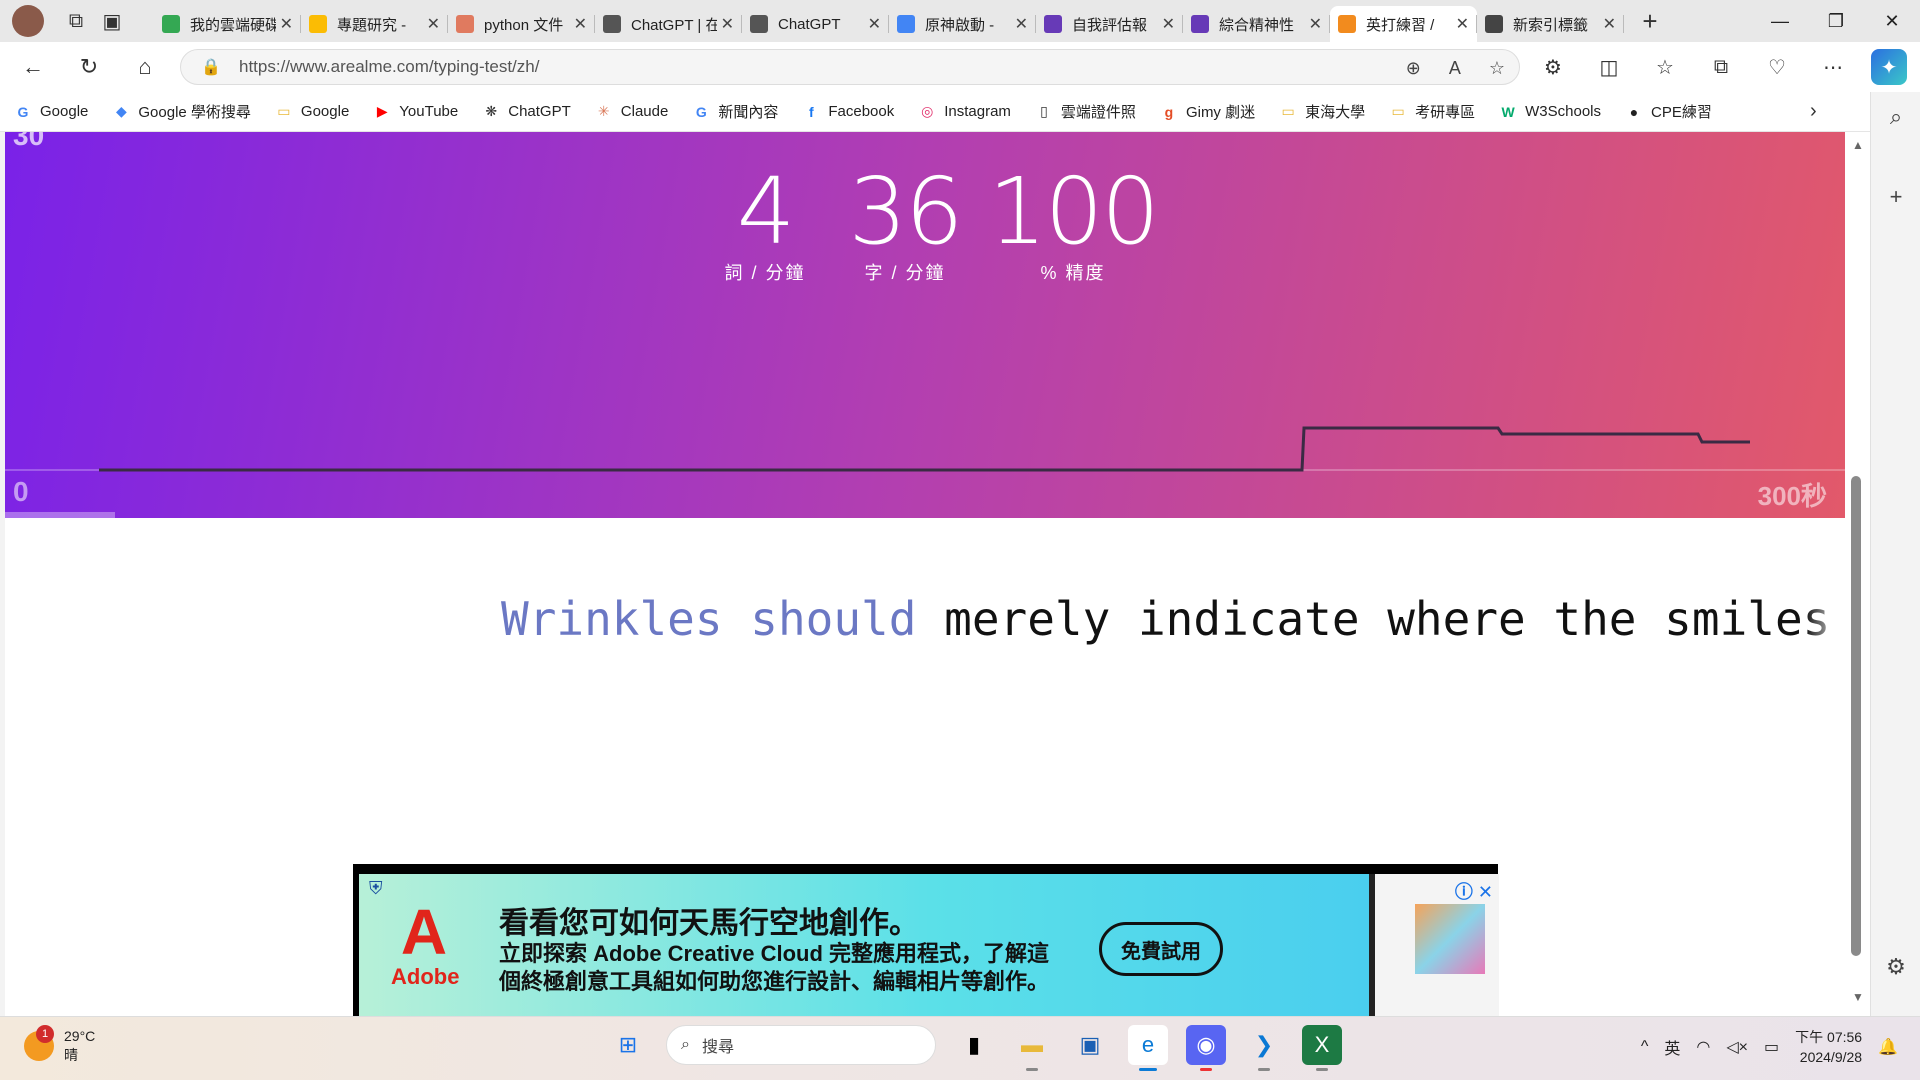  I want to click on favorites-icon: ☆, so click(1665, 67).